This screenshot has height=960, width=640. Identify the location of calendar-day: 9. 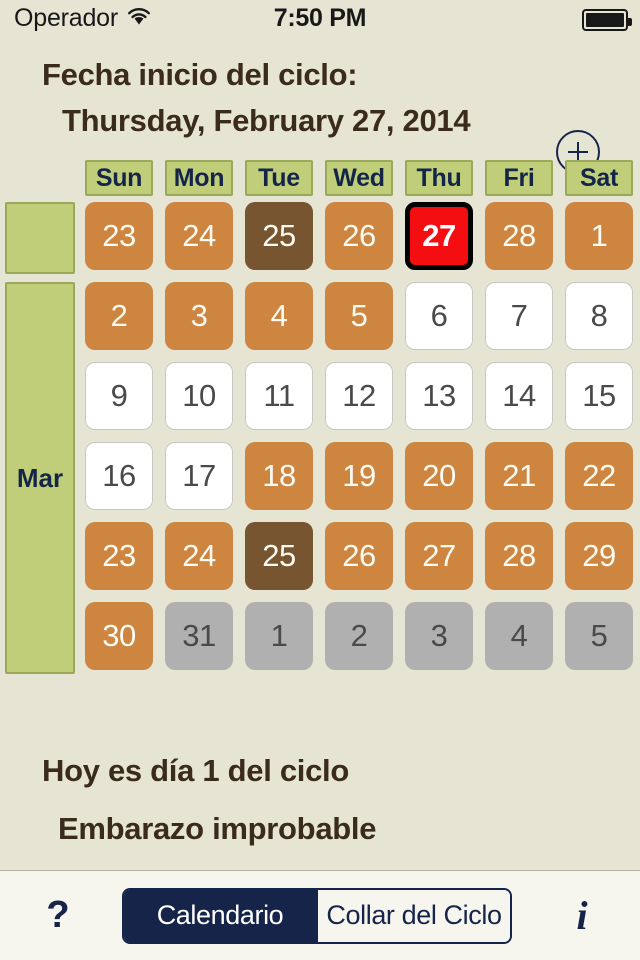
(119, 396).